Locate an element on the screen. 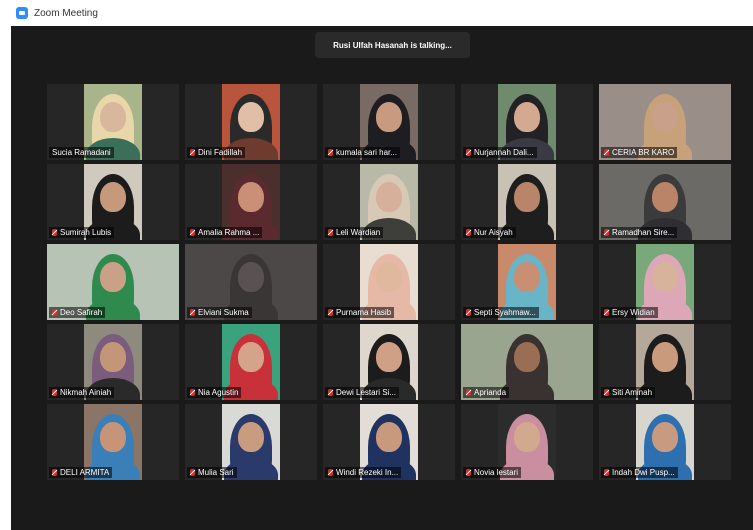 Image resolution: width=753 pixels, height=530 pixels. participant-name: Purnama Hasib is located at coordinates (364, 312).